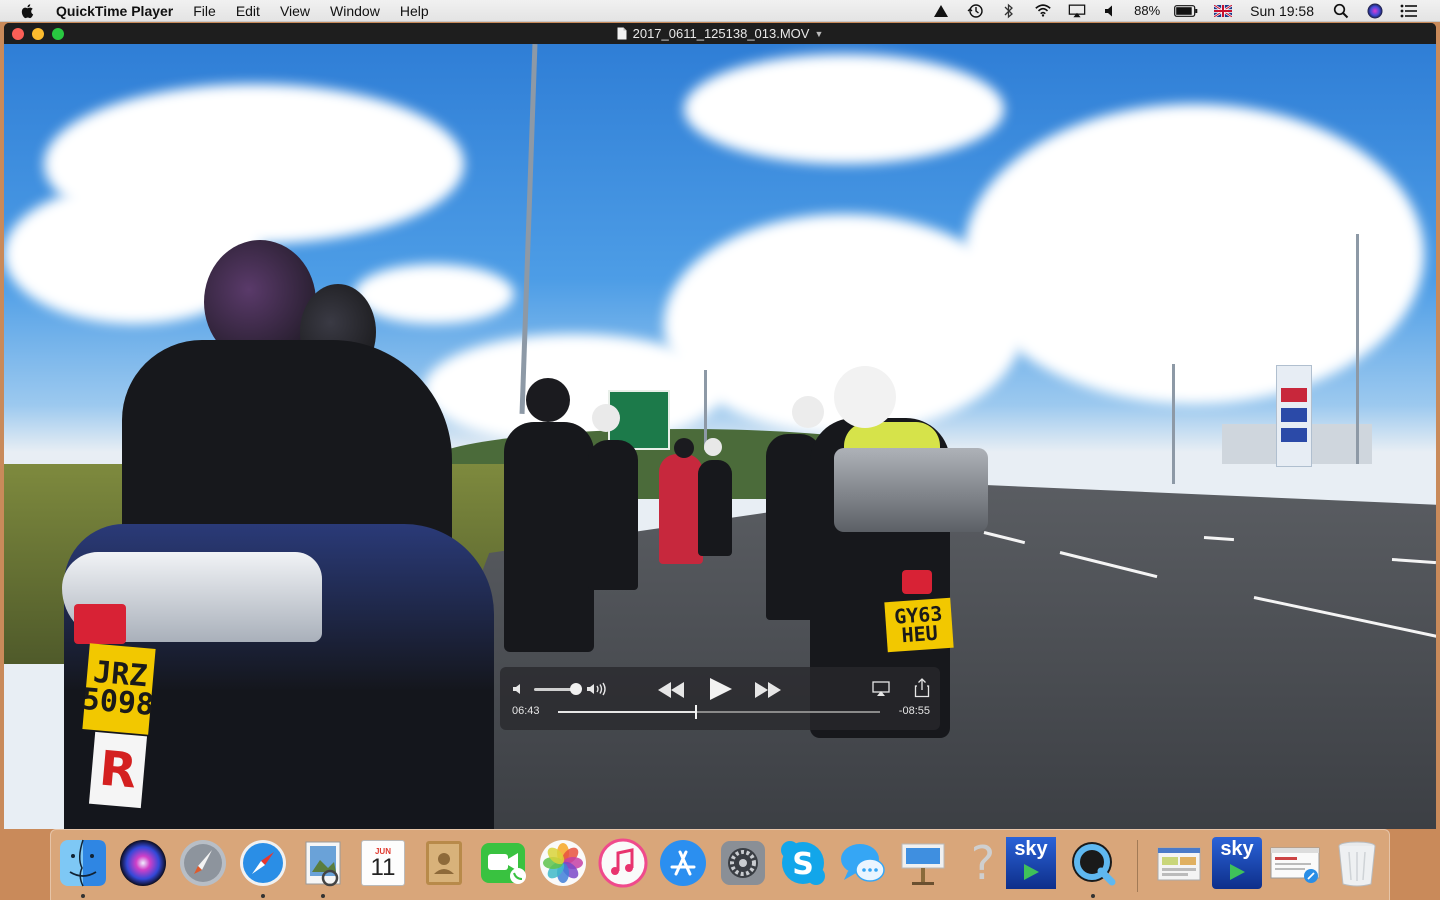  I want to click on dock-siri, so click(143, 863).